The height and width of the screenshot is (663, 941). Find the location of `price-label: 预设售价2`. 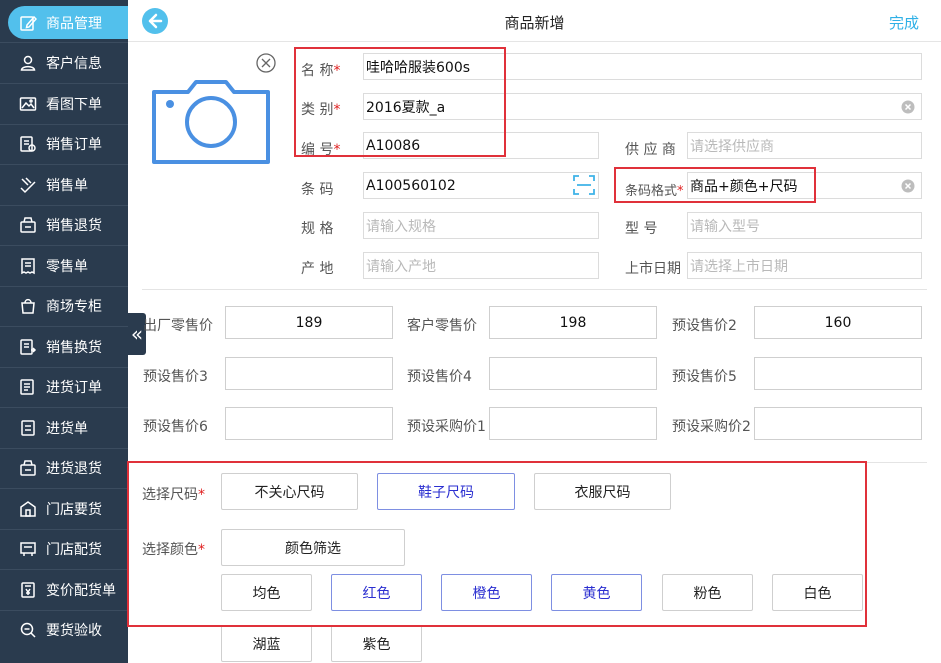

price-label: 预设售价2 is located at coordinates (704, 326).